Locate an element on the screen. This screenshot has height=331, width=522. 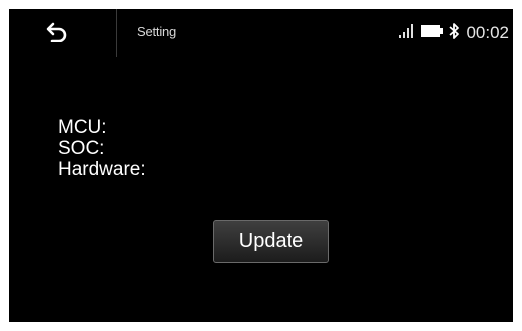
back-arrow-icon is located at coordinates (57, 34).